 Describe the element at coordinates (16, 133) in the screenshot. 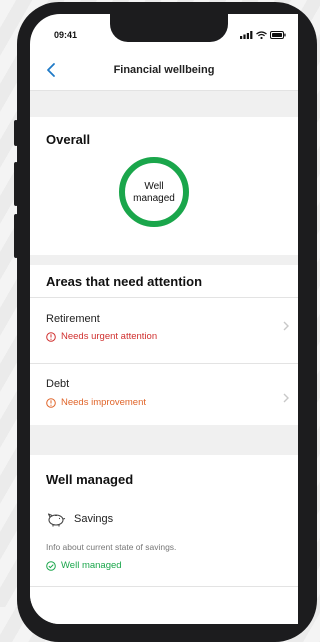

I see `phone-side-button` at that location.